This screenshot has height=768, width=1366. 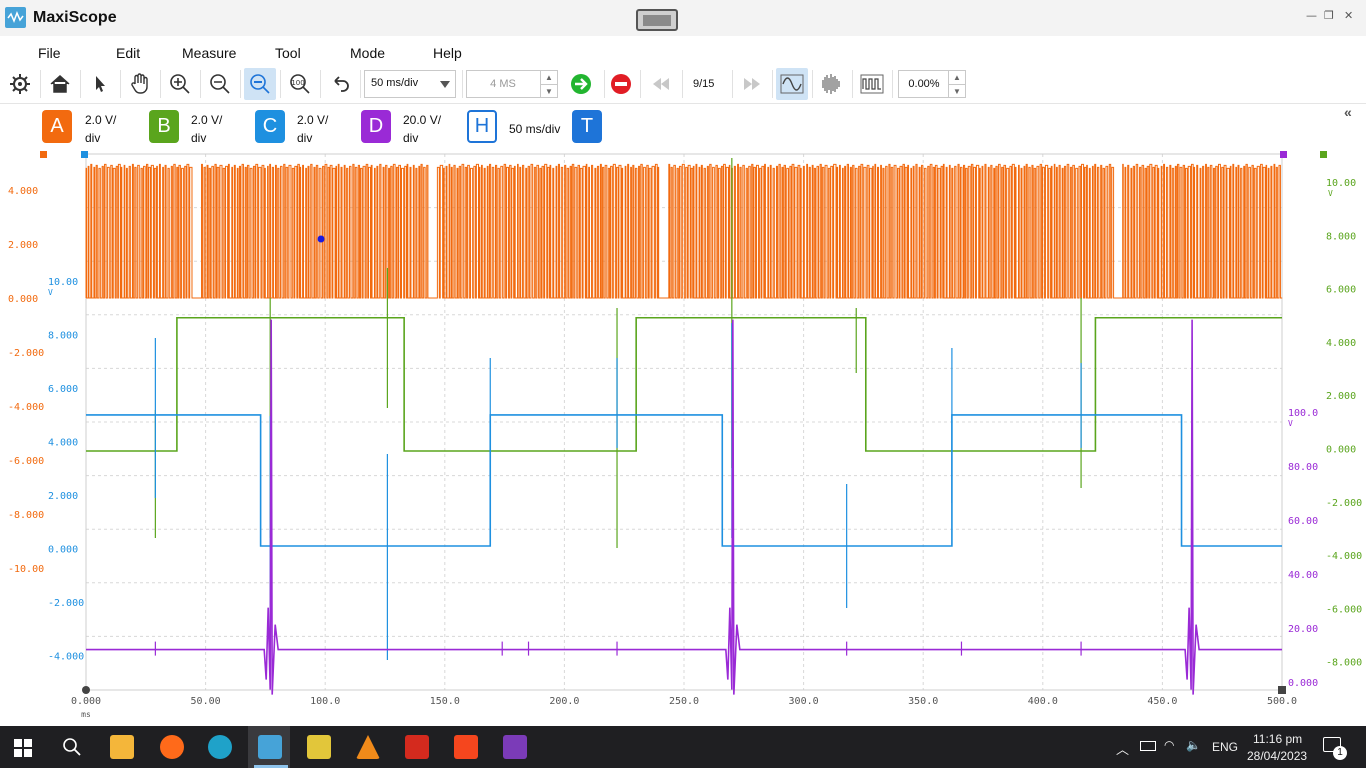 What do you see at coordinates (20, 84) in the screenshot?
I see `settings-icon` at bounding box center [20, 84].